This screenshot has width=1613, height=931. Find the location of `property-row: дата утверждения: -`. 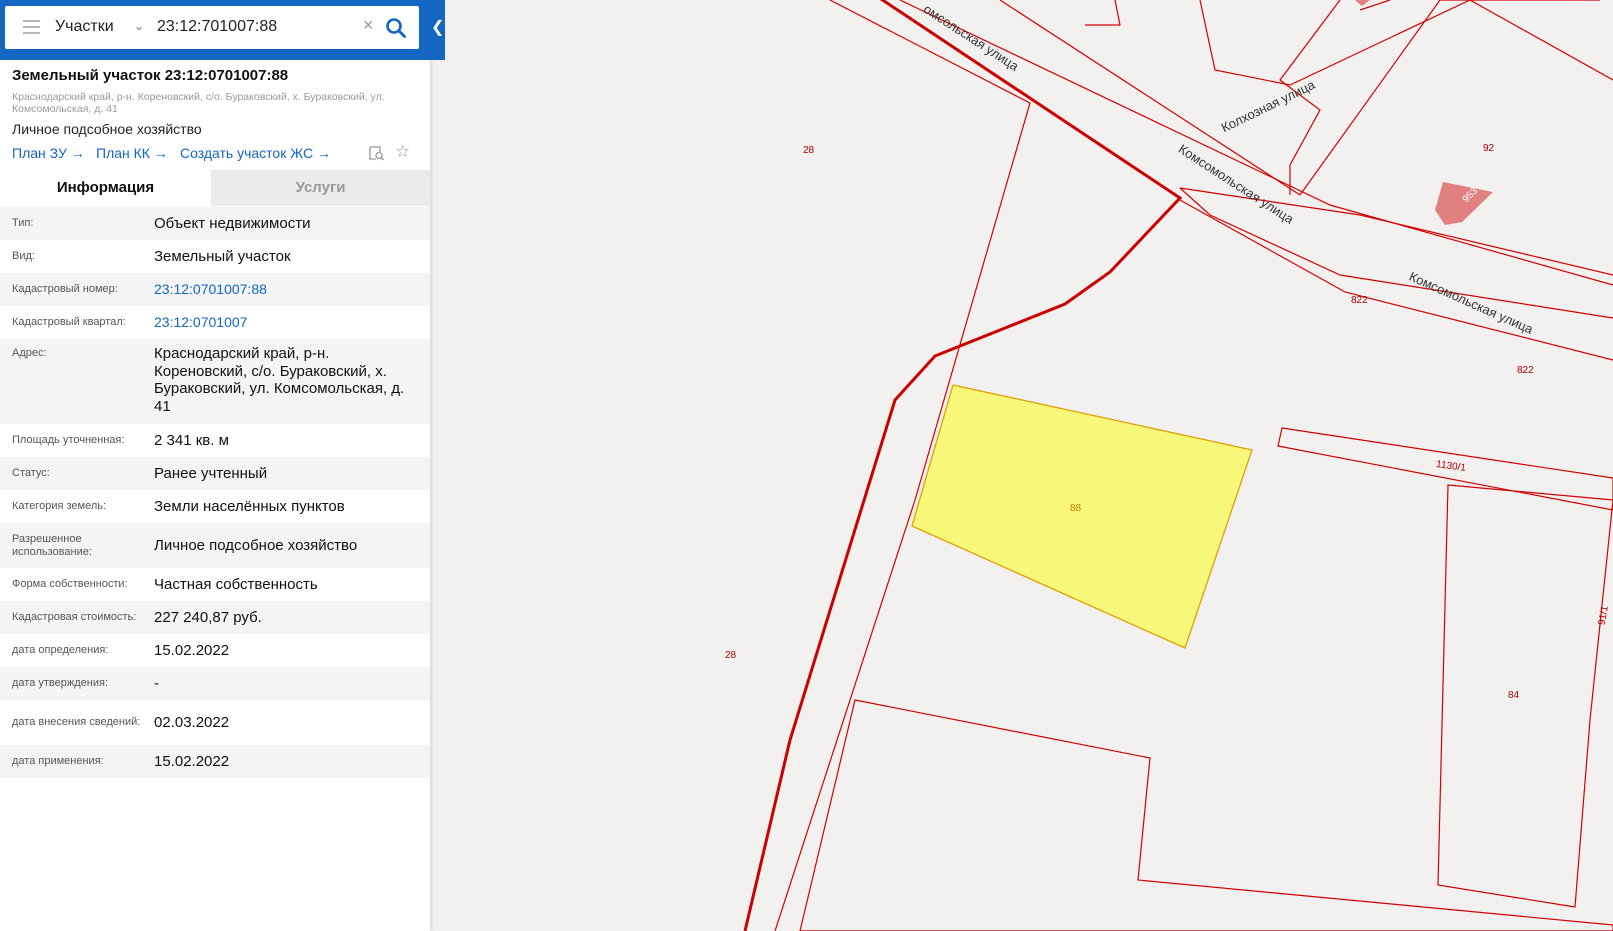

property-row: дата утверждения: - is located at coordinates (215, 683).